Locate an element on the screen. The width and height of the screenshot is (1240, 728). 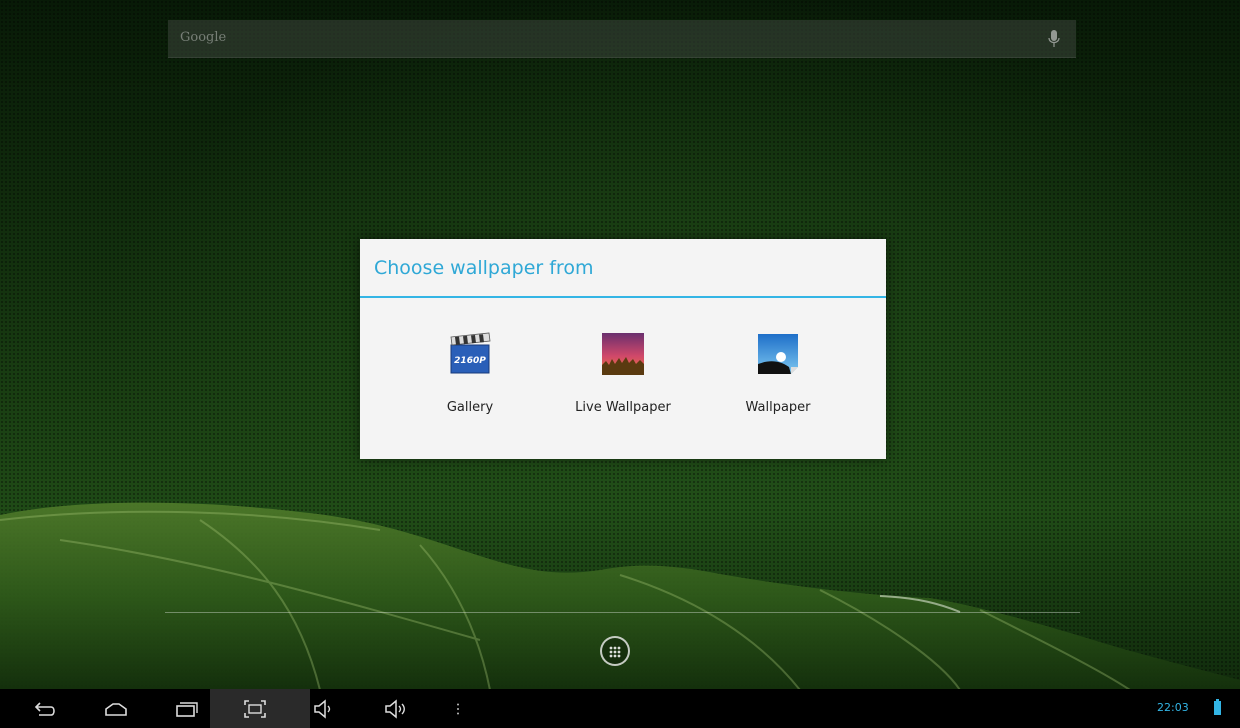
home-icon is located at coordinates (116, 709).